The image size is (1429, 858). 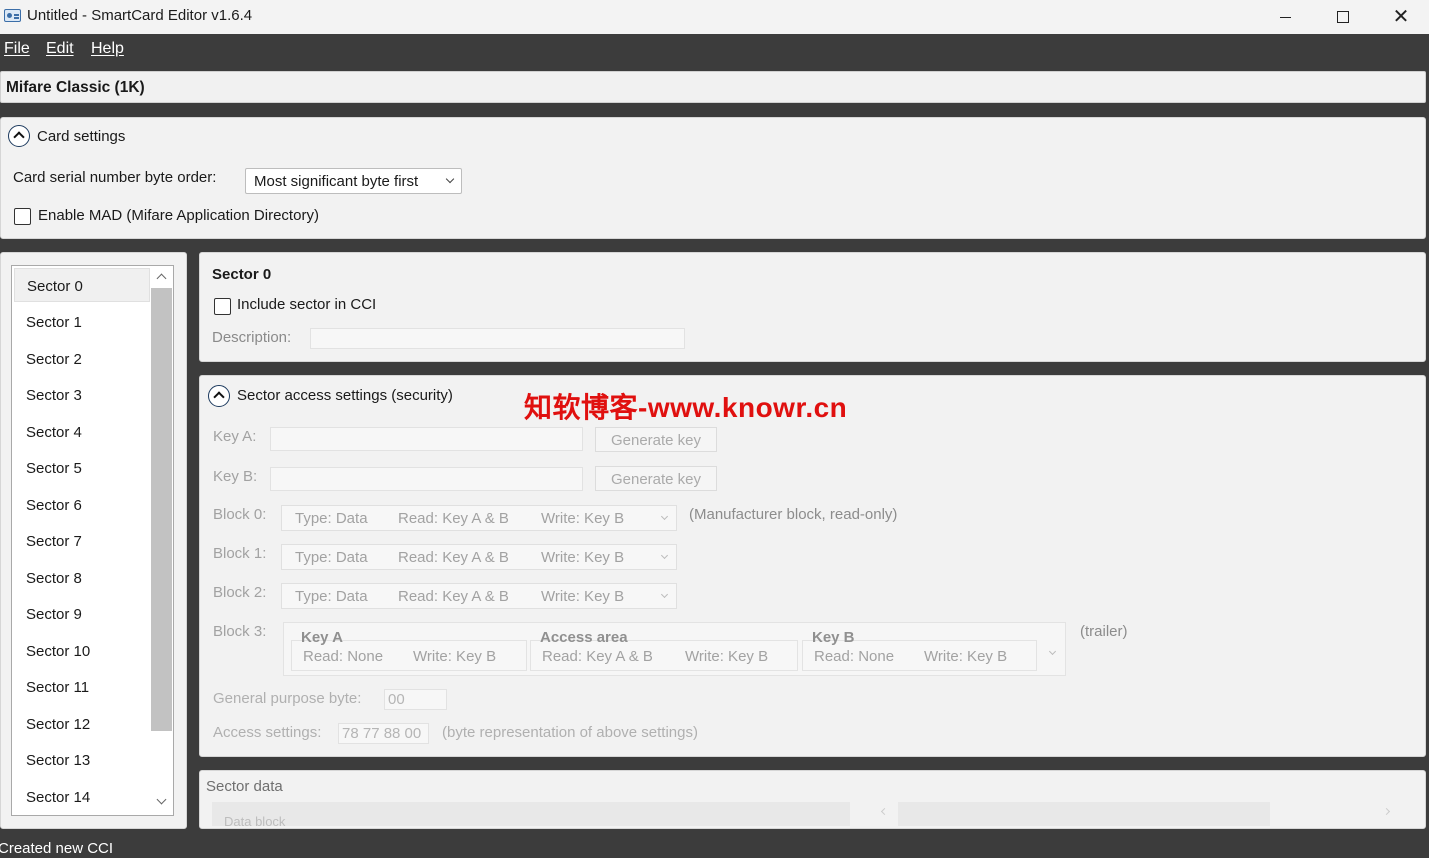 I want to click on app-icon, so click(x=12, y=15).